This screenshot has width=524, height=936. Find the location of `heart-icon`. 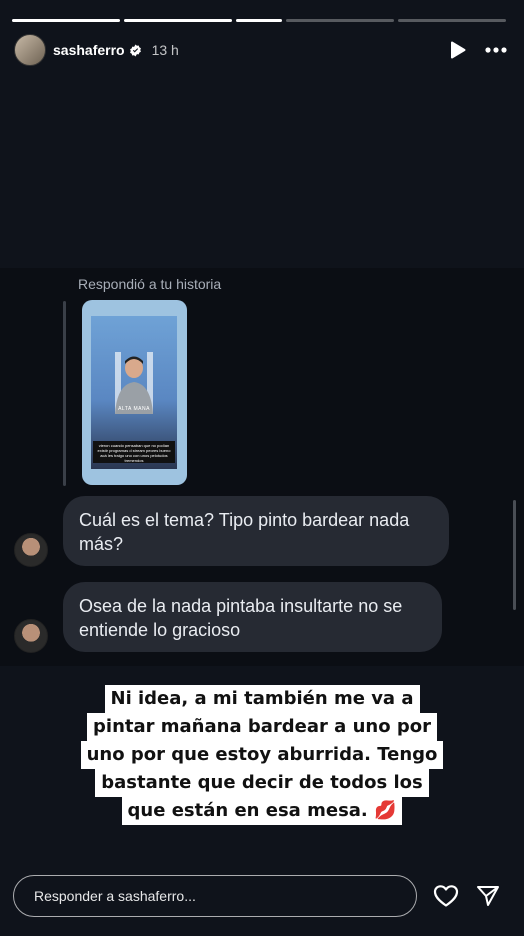

heart-icon is located at coordinates (446, 896).